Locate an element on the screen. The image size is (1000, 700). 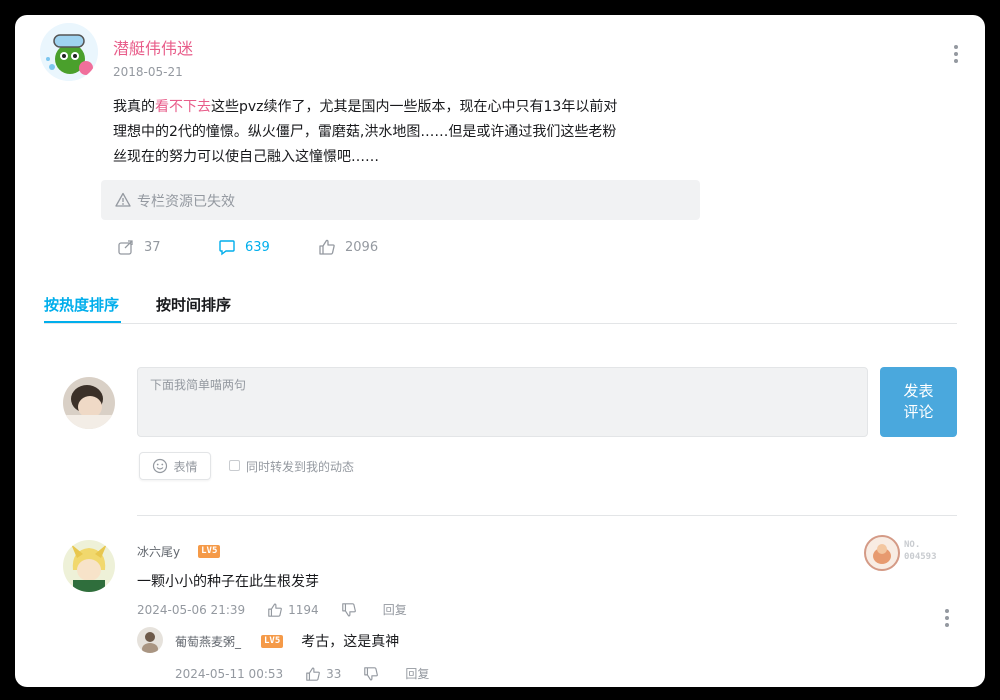
post-text-start: 我真的 is located at coordinates (134, 107).